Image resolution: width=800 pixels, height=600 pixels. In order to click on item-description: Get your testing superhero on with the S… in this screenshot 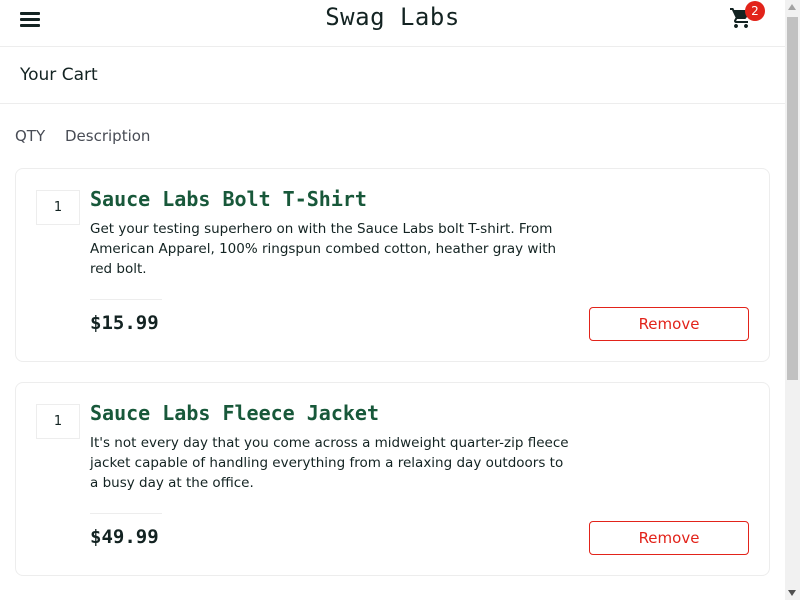, I will do `click(323, 249)`.